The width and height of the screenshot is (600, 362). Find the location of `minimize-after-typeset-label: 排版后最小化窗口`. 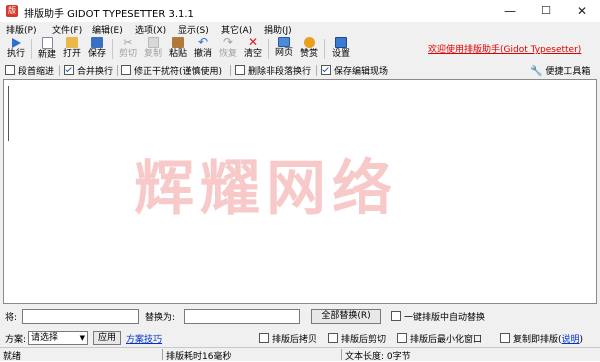

minimize-after-typeset-label: 排版后最小化窗口 is located at coordinates (446, 340).